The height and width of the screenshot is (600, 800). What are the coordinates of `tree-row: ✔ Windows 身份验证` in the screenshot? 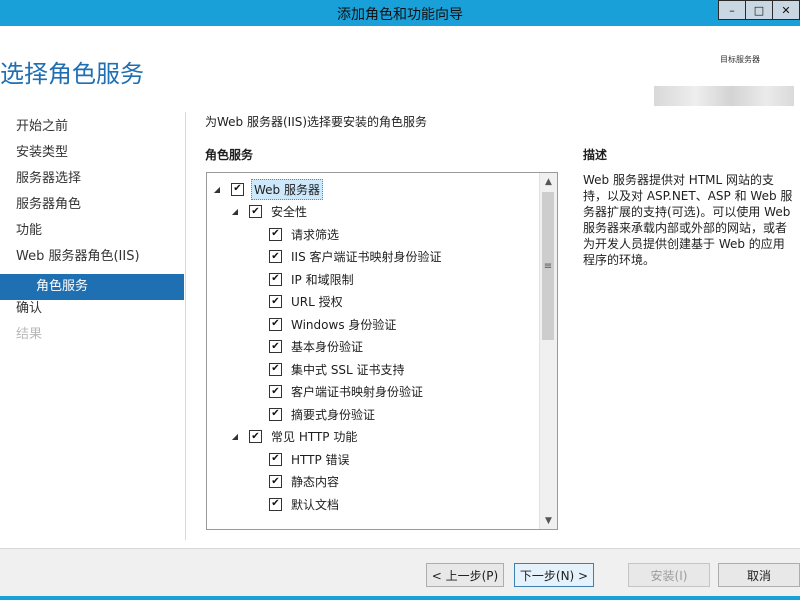 It's located at (333, 324).